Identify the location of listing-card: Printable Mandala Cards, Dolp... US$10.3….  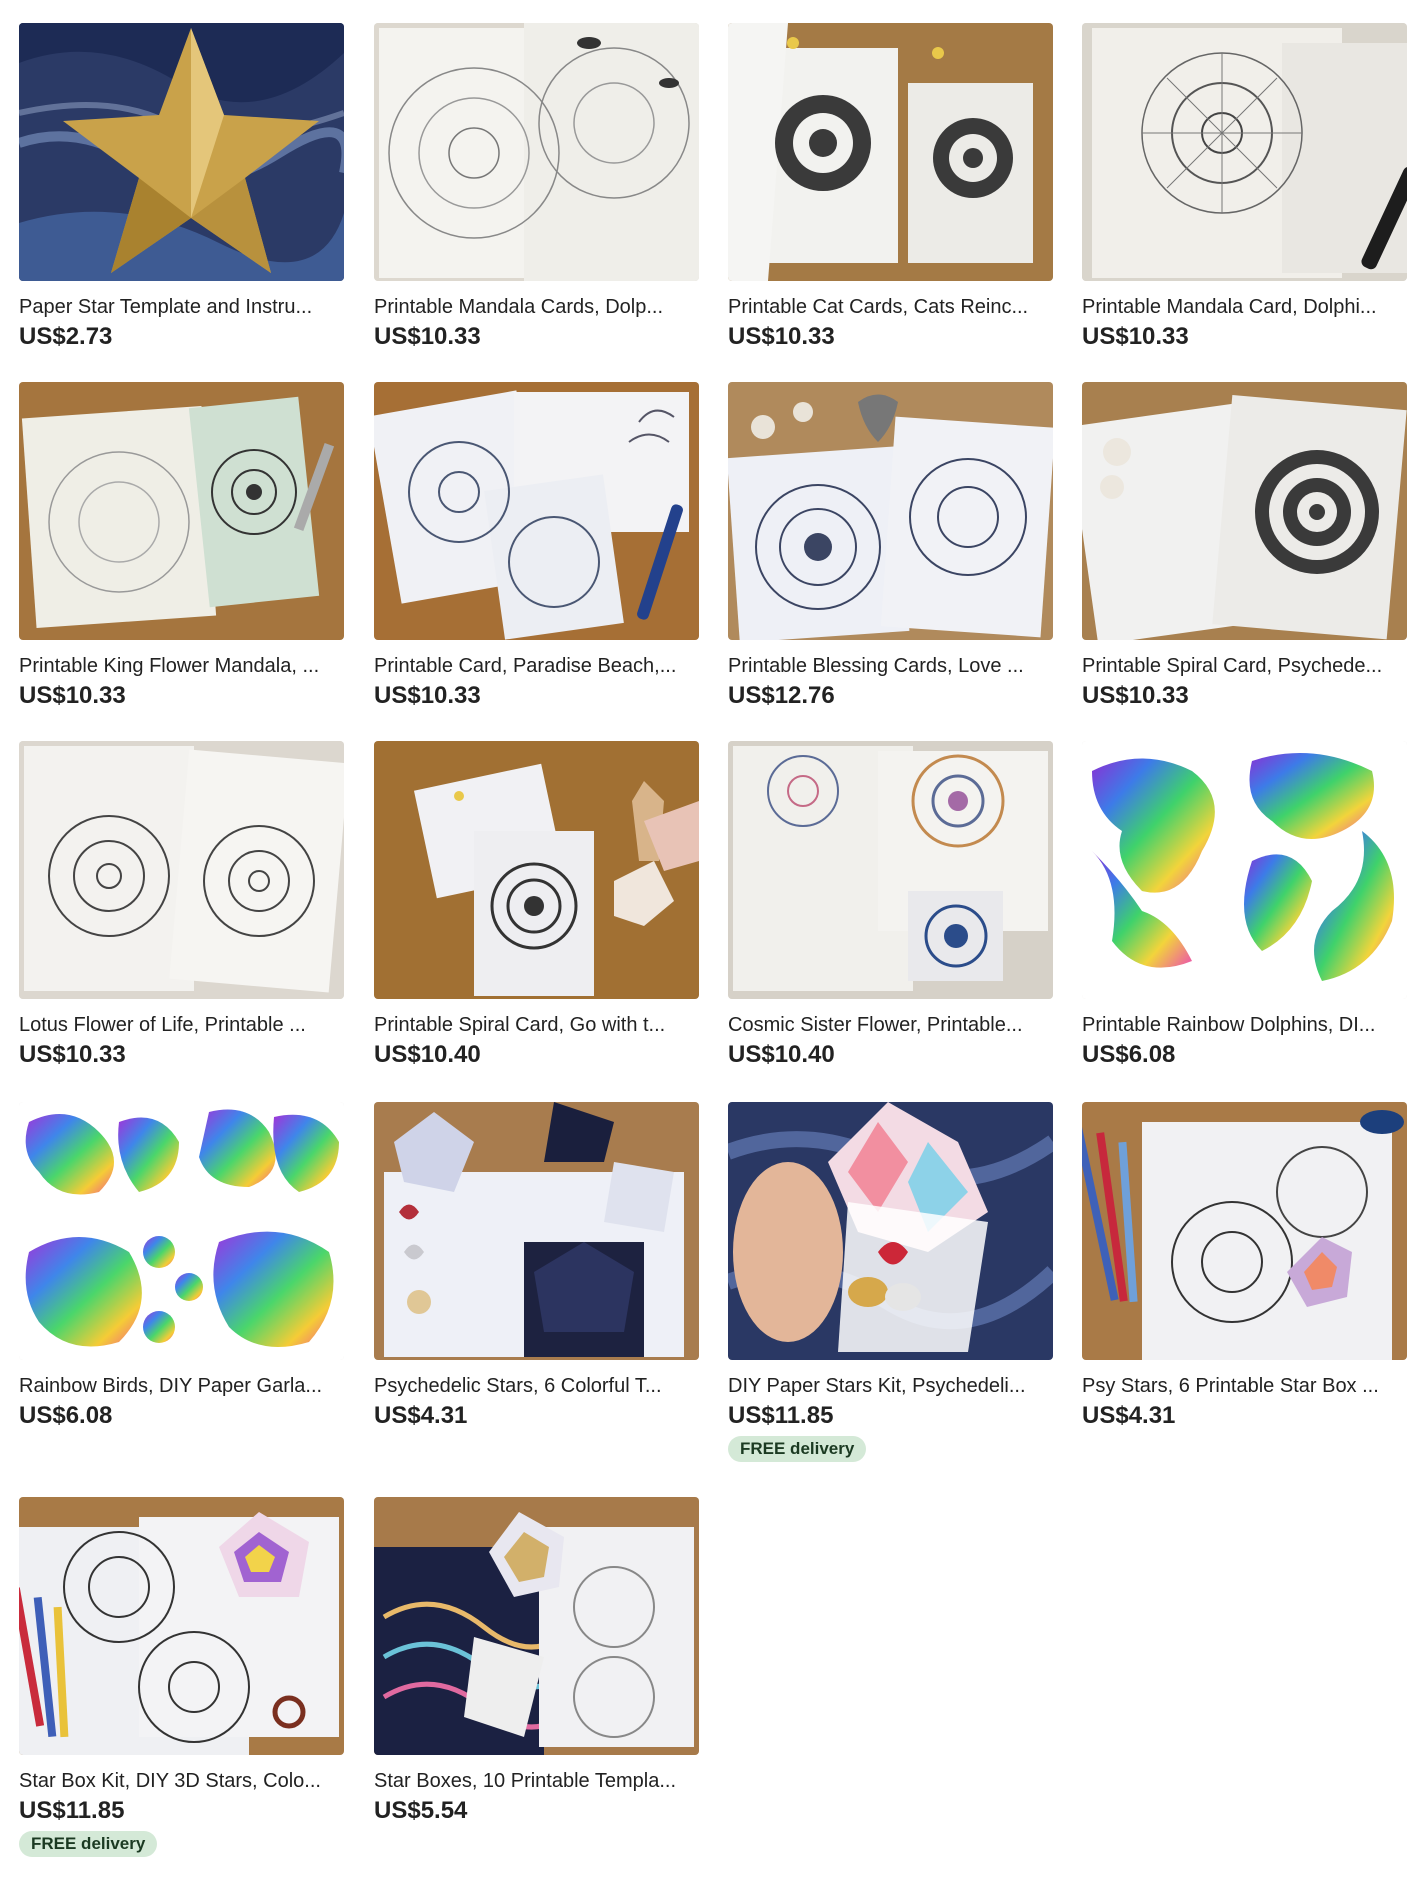
(536, 187).